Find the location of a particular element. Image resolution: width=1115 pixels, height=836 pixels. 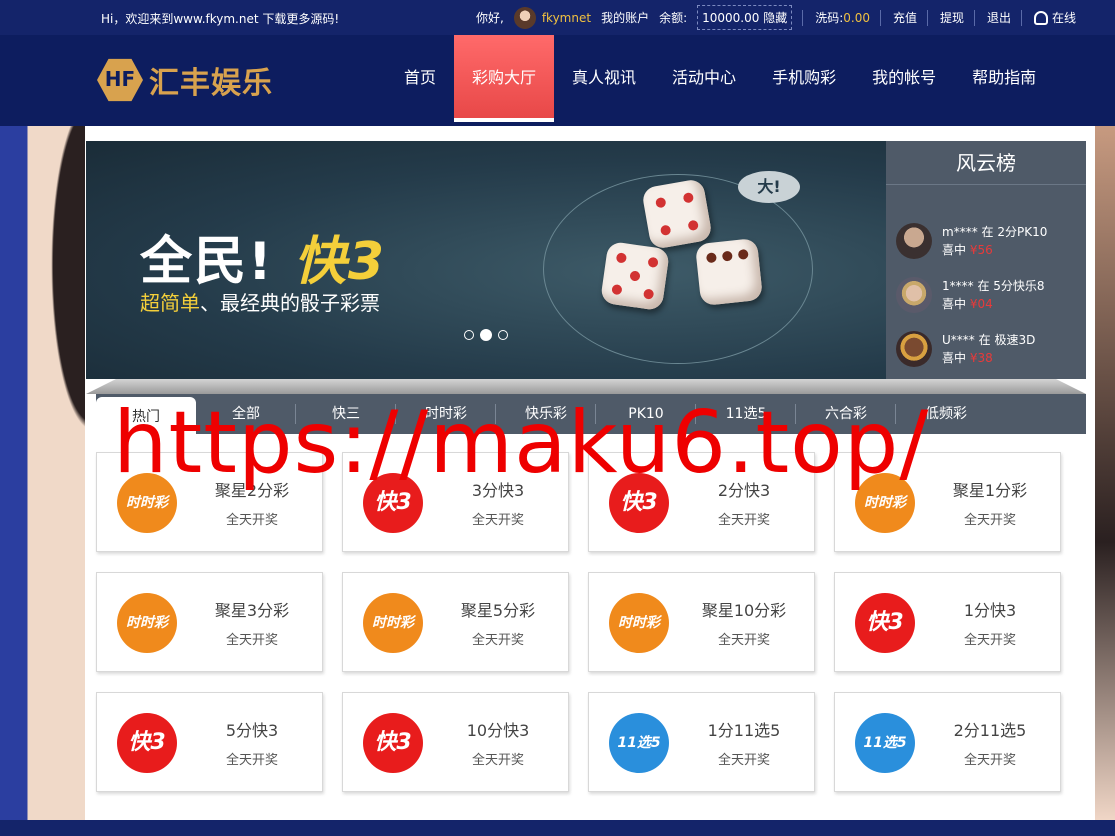

withdraw-link: 提现 is located at coordinates (952, 17).